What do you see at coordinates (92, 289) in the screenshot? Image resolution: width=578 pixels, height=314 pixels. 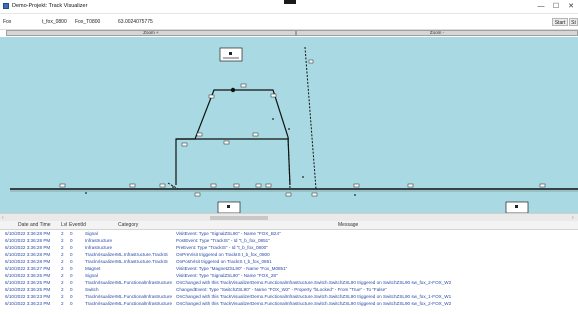 I see `log-cell-category: Switch` at bounding box center [92, 289].